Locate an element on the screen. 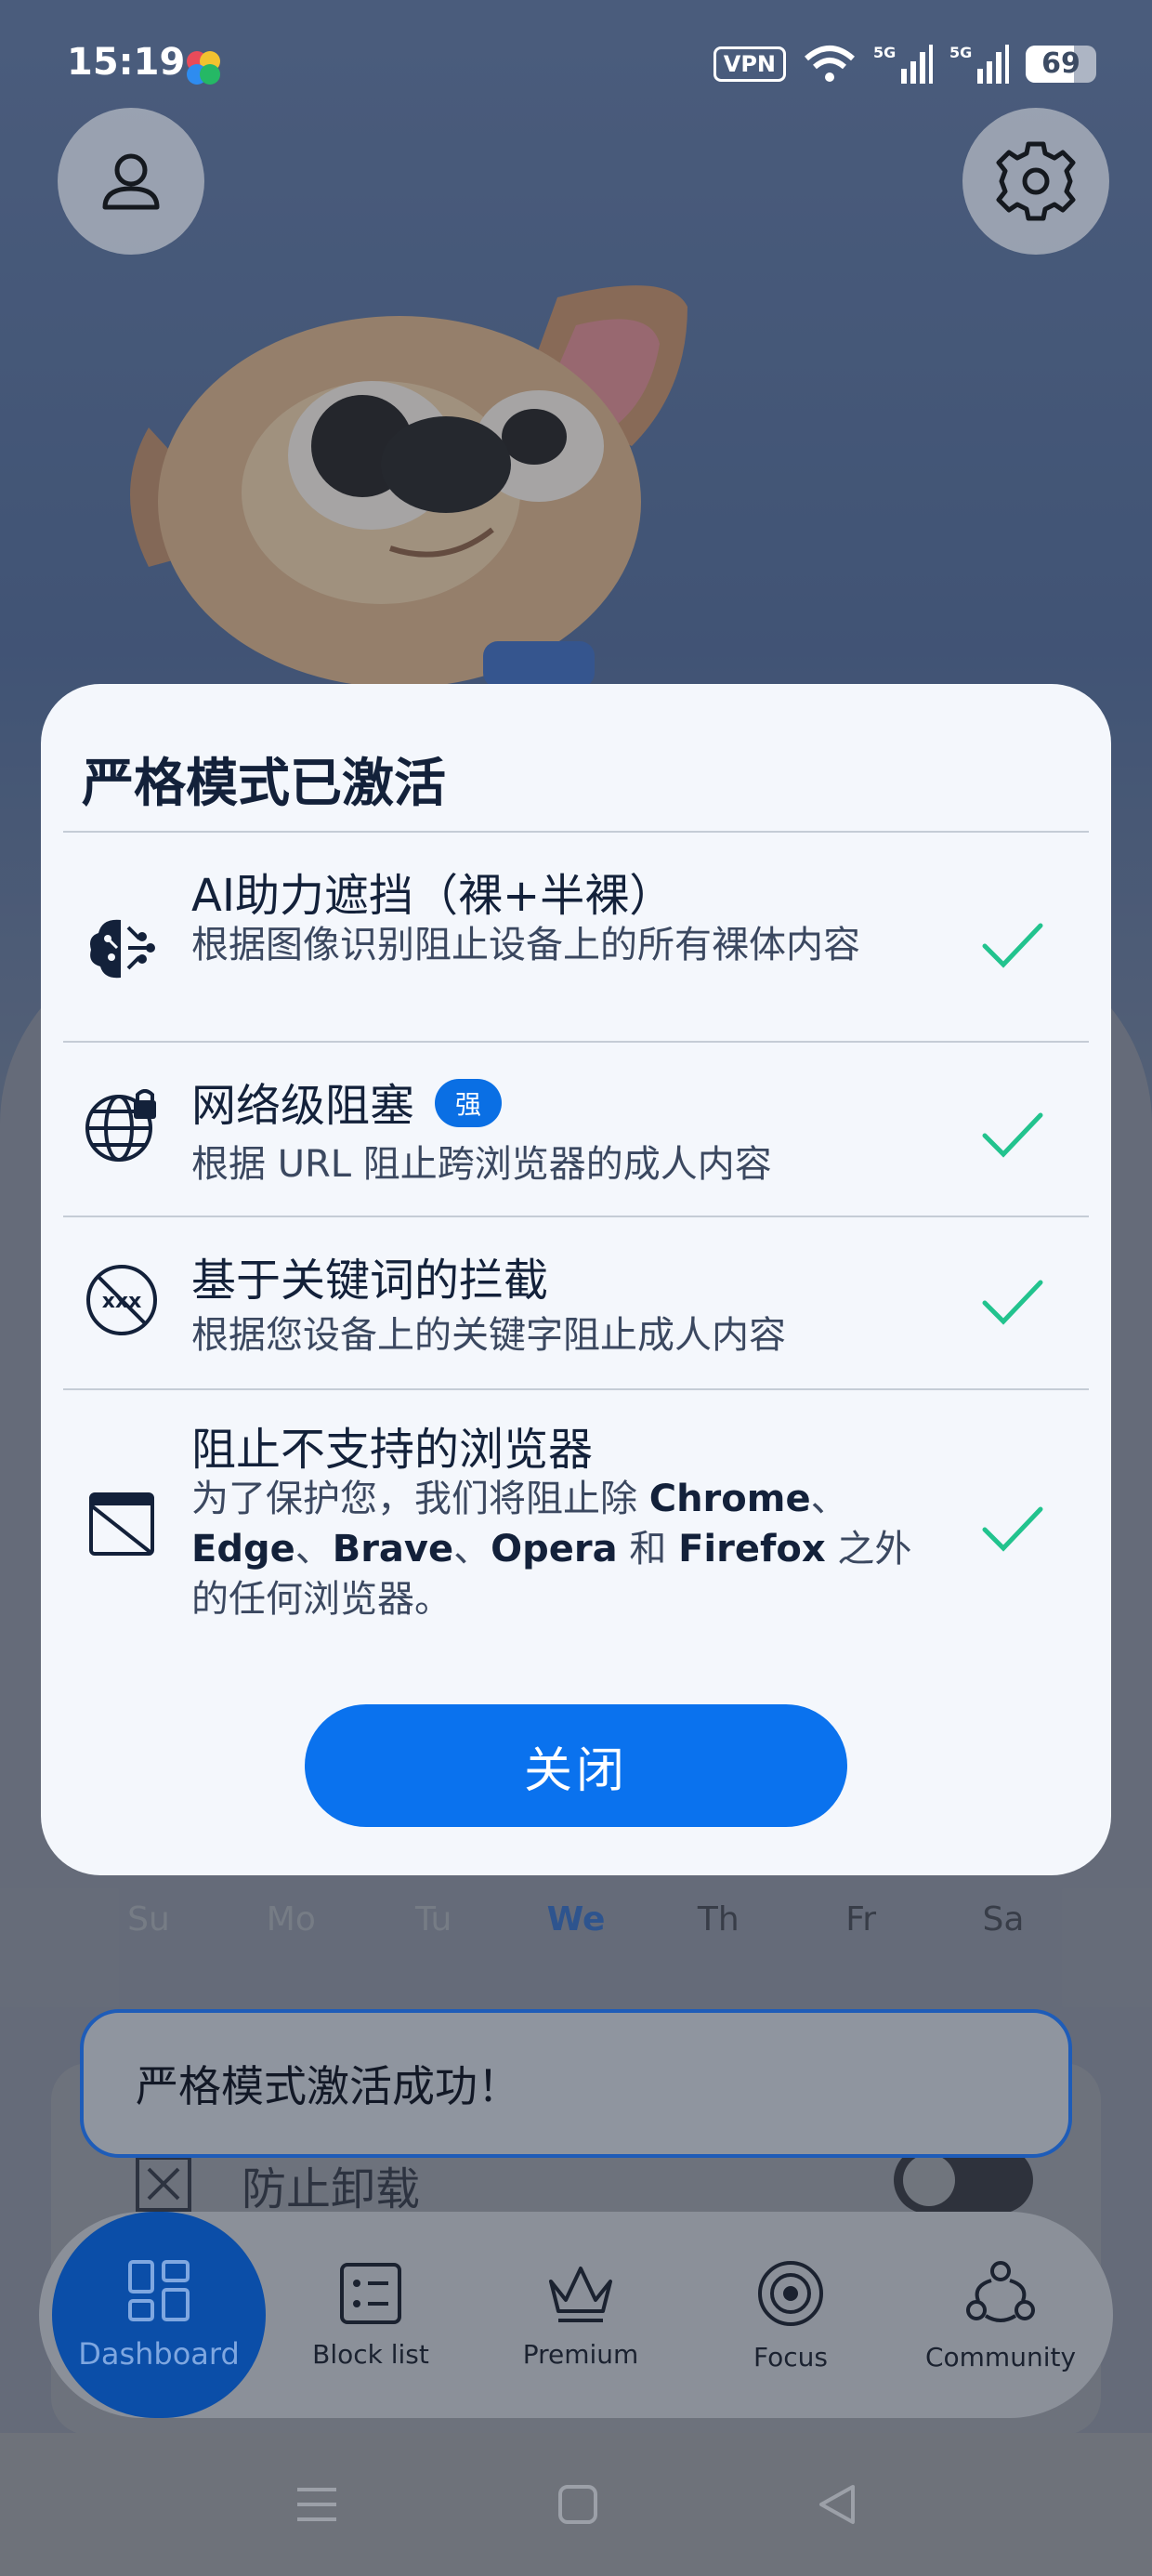  feature-title: 基于关键词的拦截 is located at coordinates (370, 1281).